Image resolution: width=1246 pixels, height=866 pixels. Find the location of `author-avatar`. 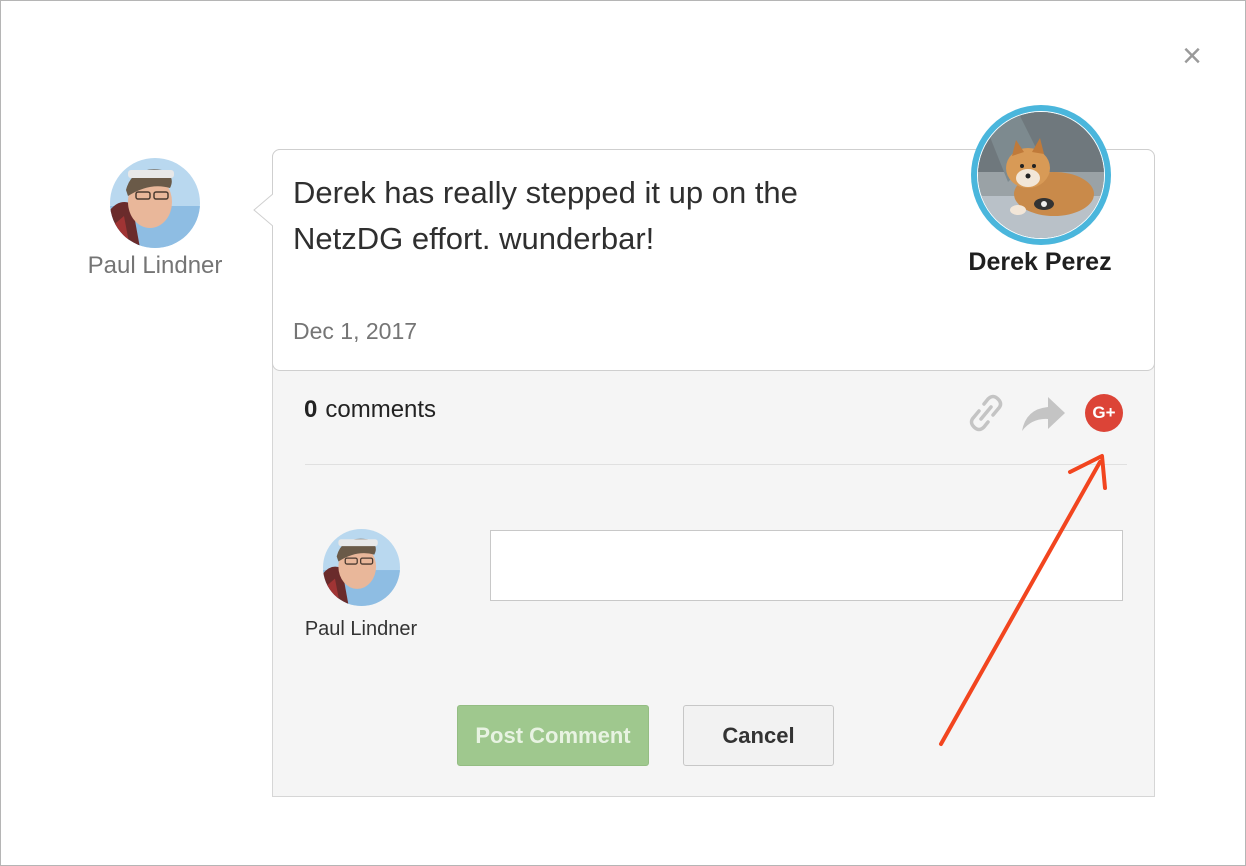

author-avatar is located at coordinates (155, 203).